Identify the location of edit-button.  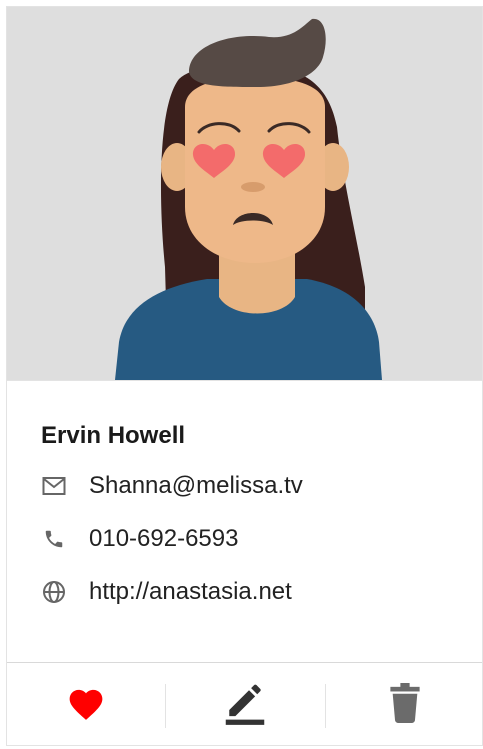
(245, 704).